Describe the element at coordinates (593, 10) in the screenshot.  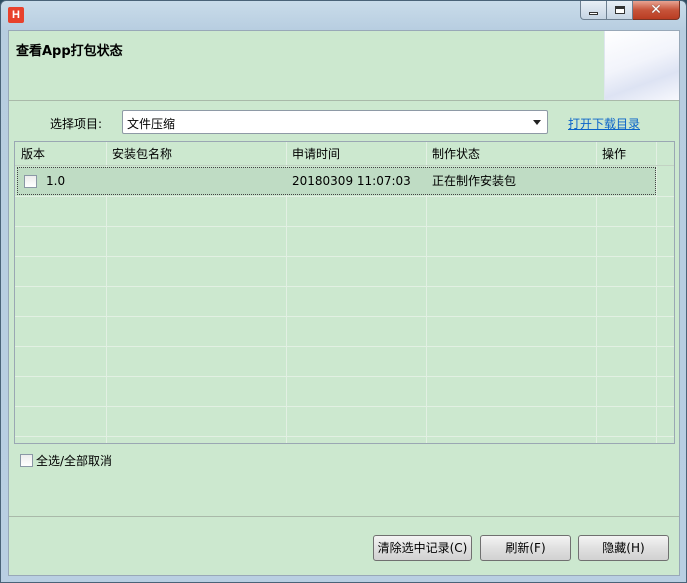
I see `minimize-button` at that location.